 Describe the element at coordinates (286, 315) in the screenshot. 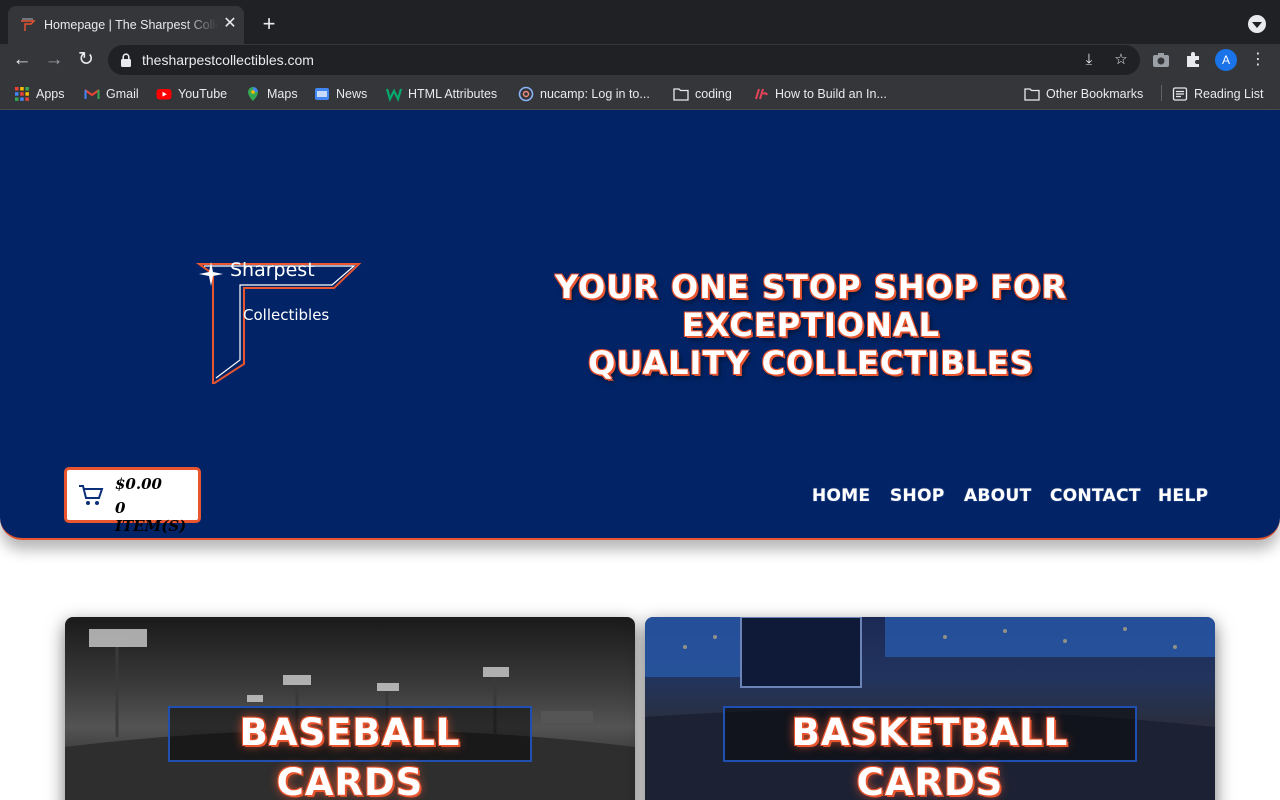

I see `logo-text-collectibles: Collectibles` at that location.